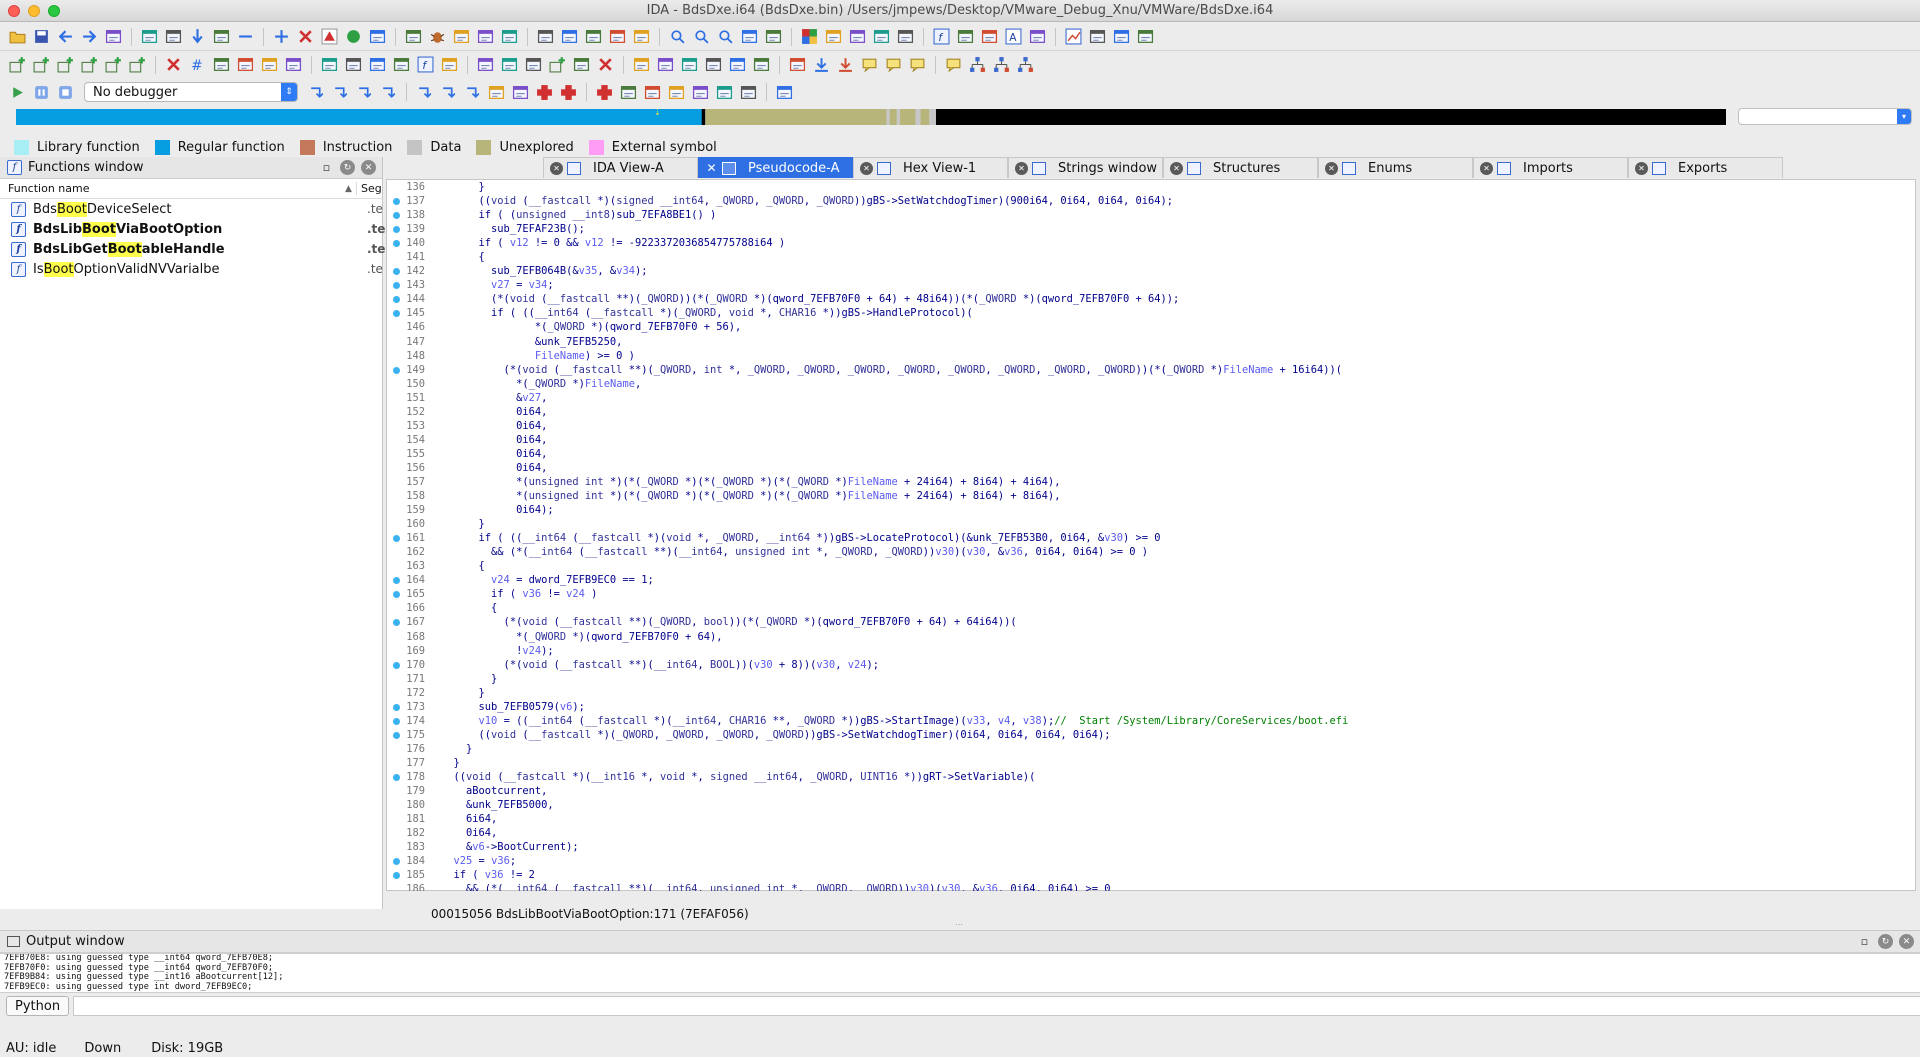 This screenshot has width=1920, height=1057. I want to click on code-line: 185 if ( v36 != 2, so click(1151, 875).